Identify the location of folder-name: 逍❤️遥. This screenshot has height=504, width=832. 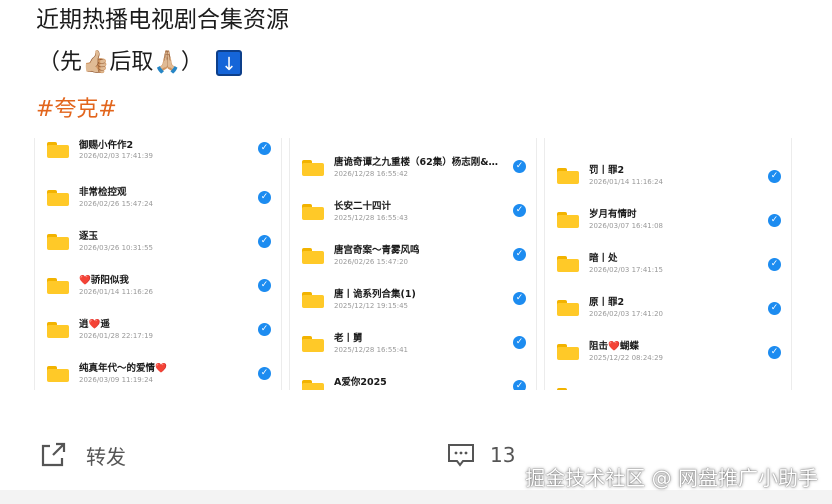
(94, 324).